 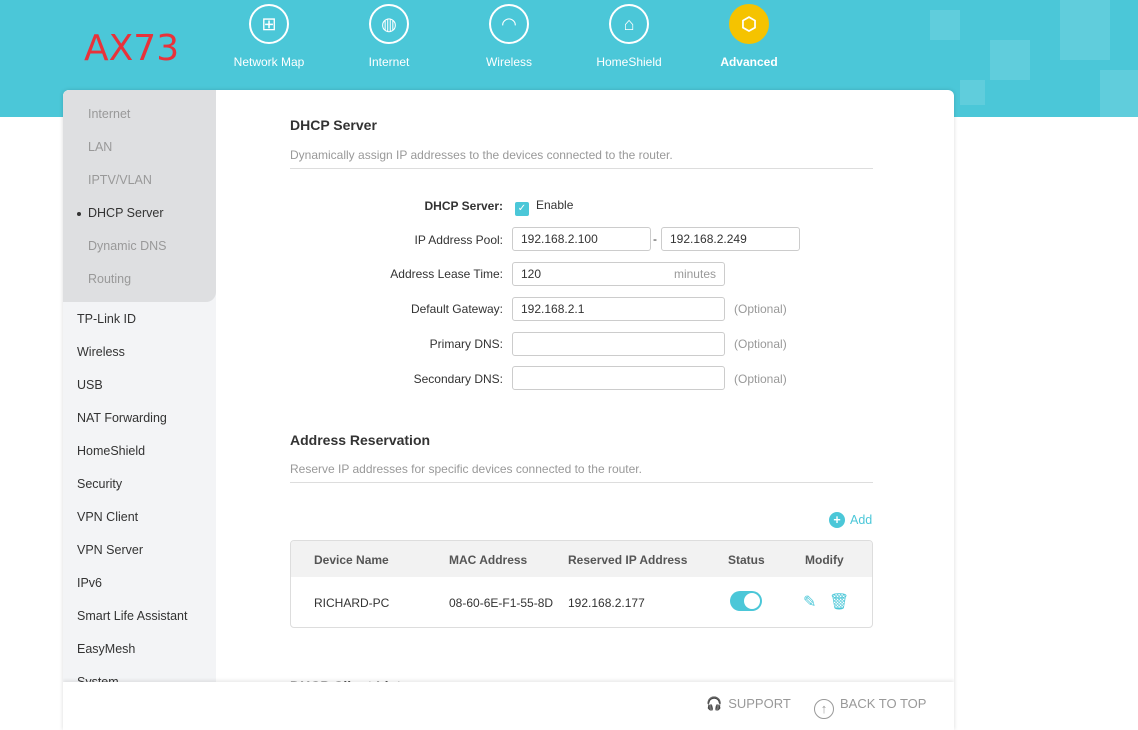 I want to click on reserved-ip: 192.168.2.177, so click(x=606, y=603).